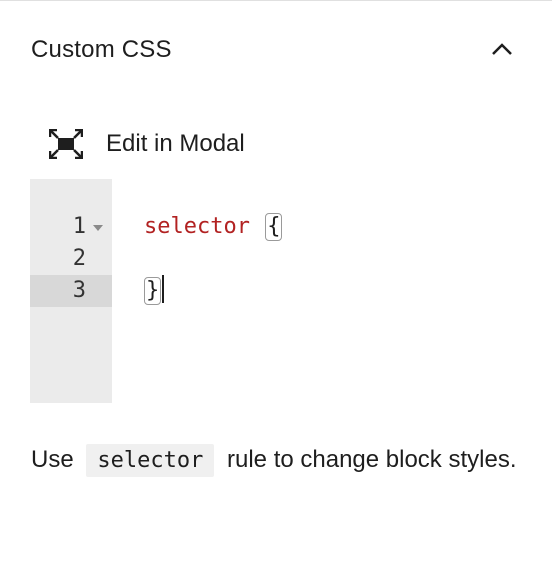 This screenshot has width=552, height=562. What do you see at coordinates (79, 258) in the screenshot?
I see `line-number: 2` at bounding box center [79, 258].